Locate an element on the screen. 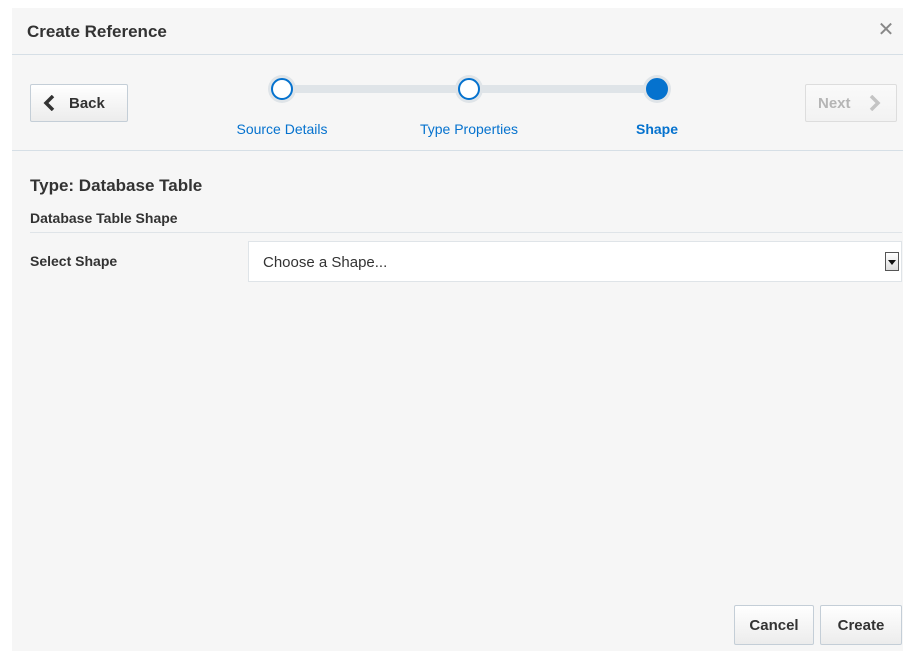 The width and height of the screenshot is (903, 651). section-header: Database Table Shape is located at coordinates (466, 221).